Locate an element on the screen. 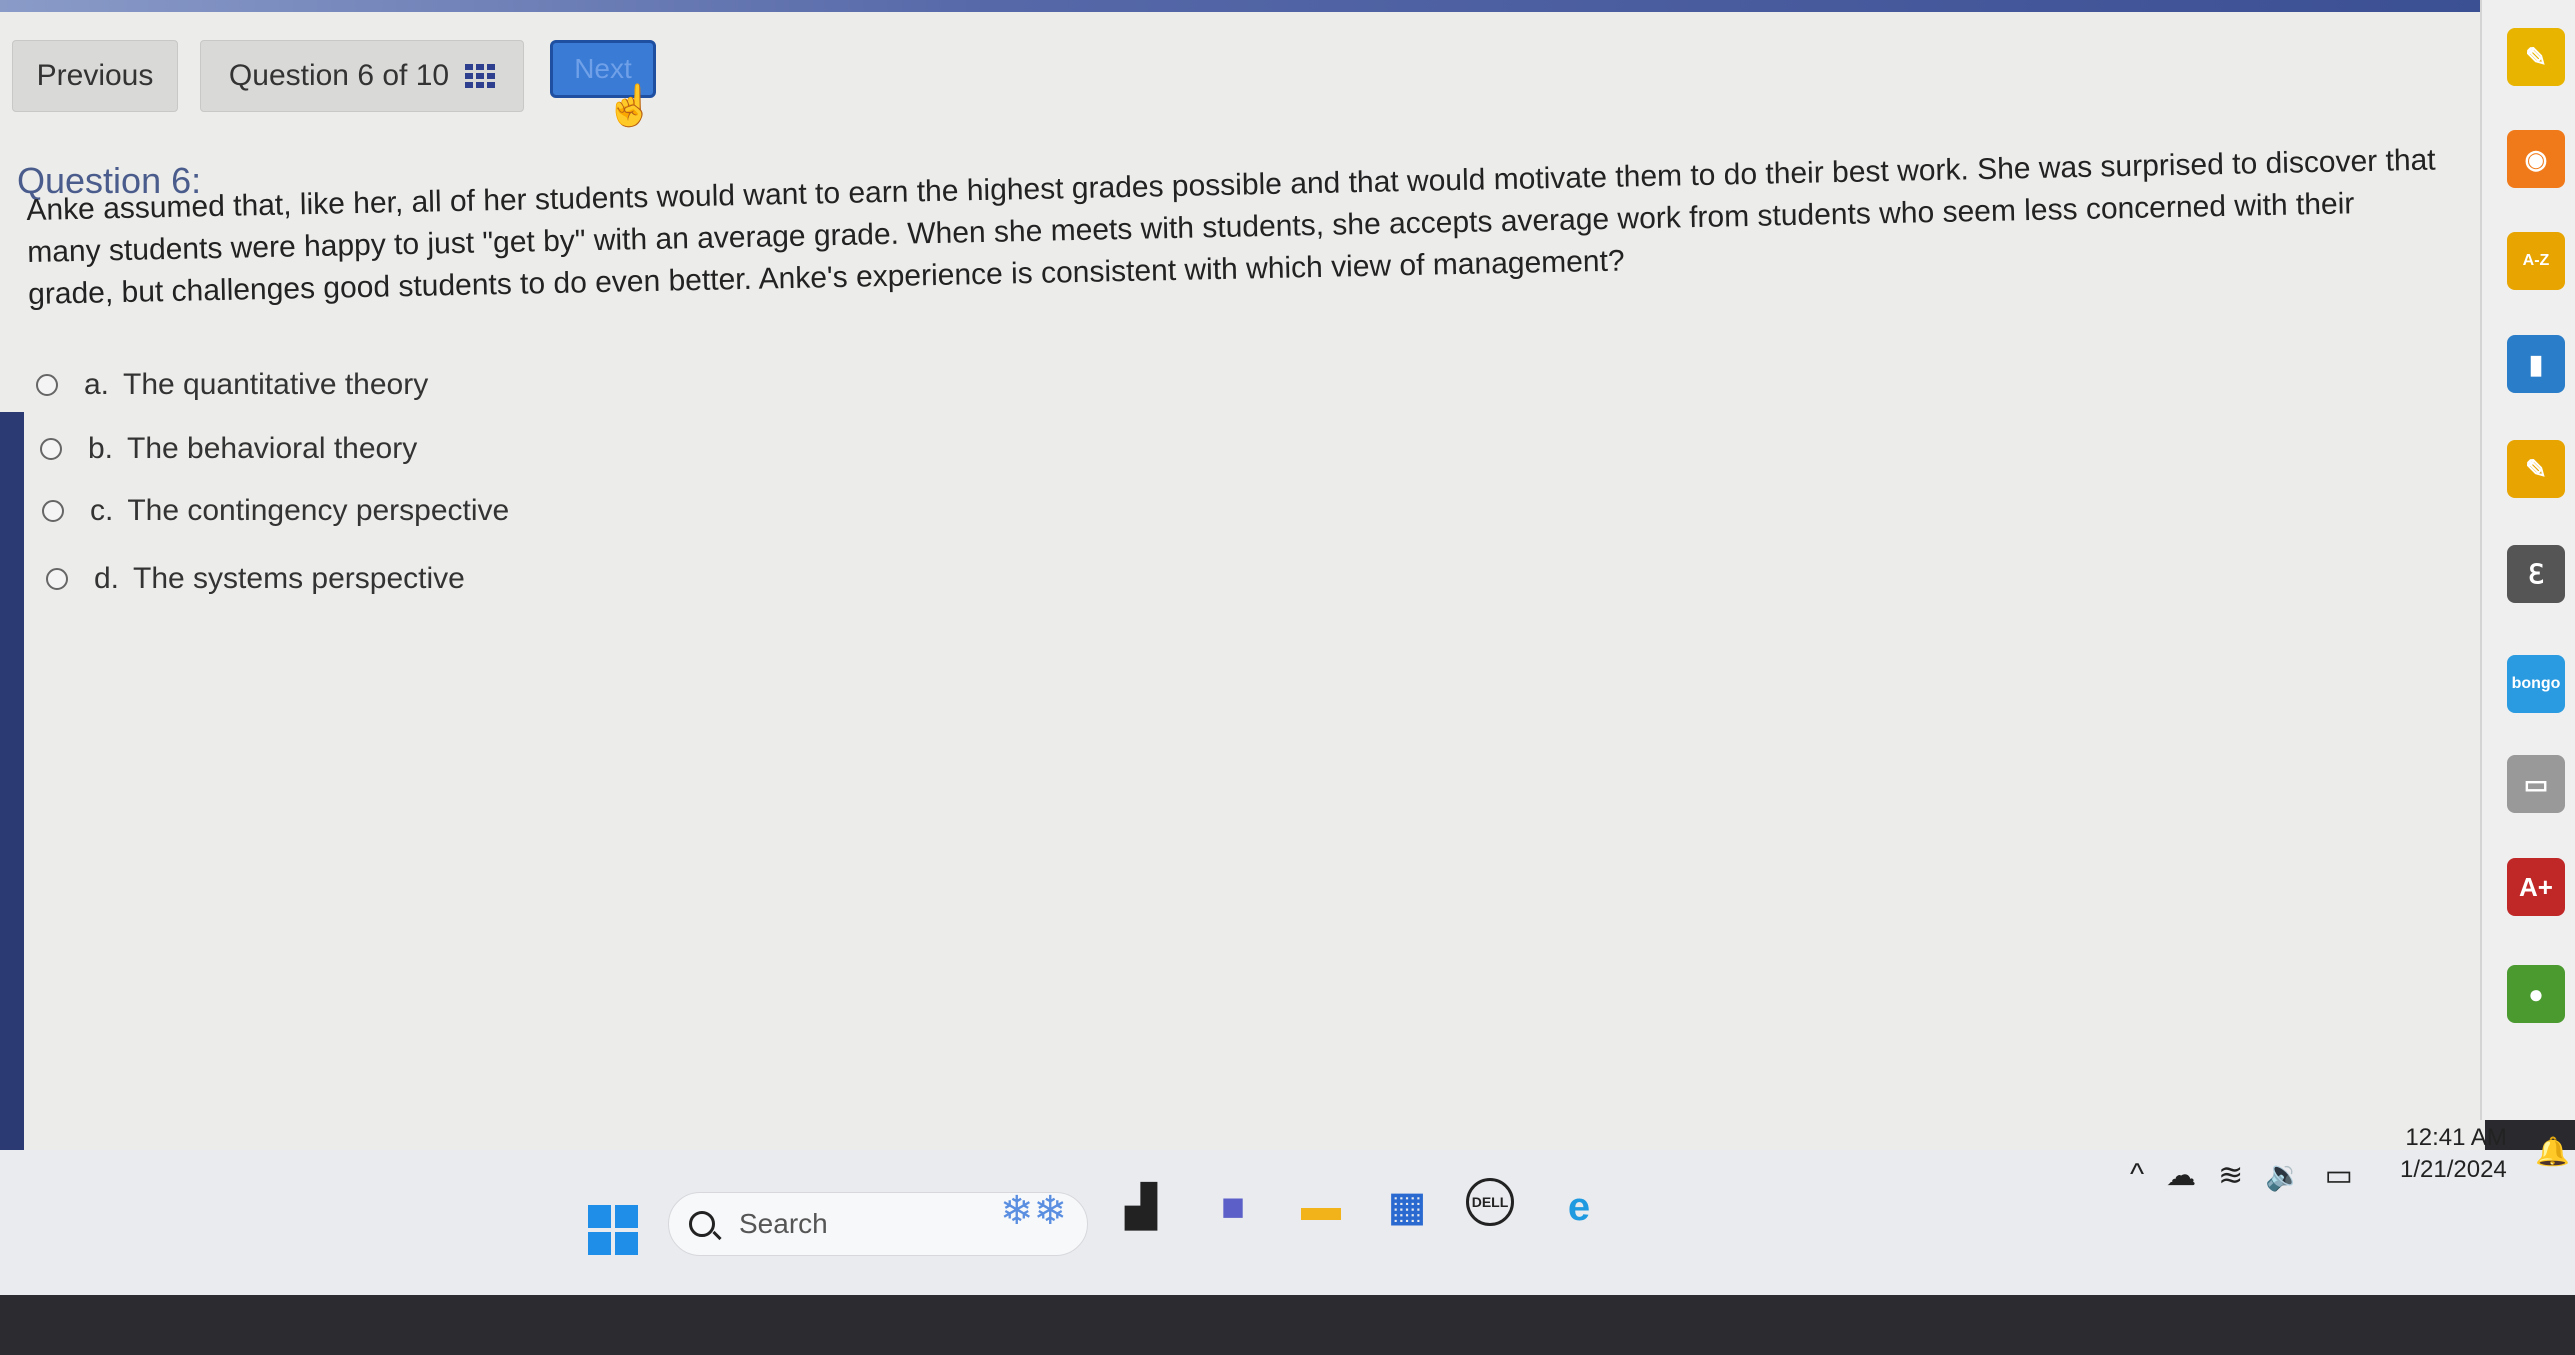 The height and width of the screenshot is (1355, 2575). volume-icon: 🔉 is located at coordinates (2283, 1175).